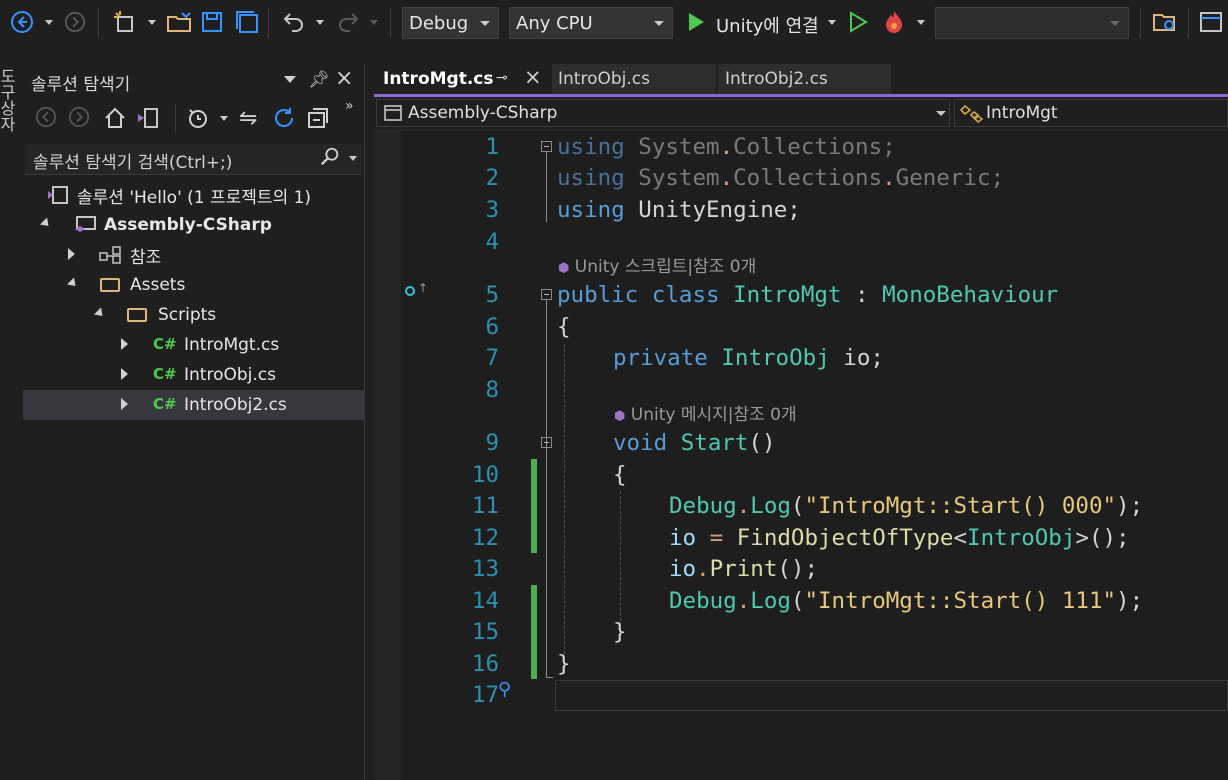 The width and height of the screenshot is (1228, 780). What do you see at coordinates (148, 120) in the screenshot?
I see `switch-views-icon` at bounding box center [148, 120].